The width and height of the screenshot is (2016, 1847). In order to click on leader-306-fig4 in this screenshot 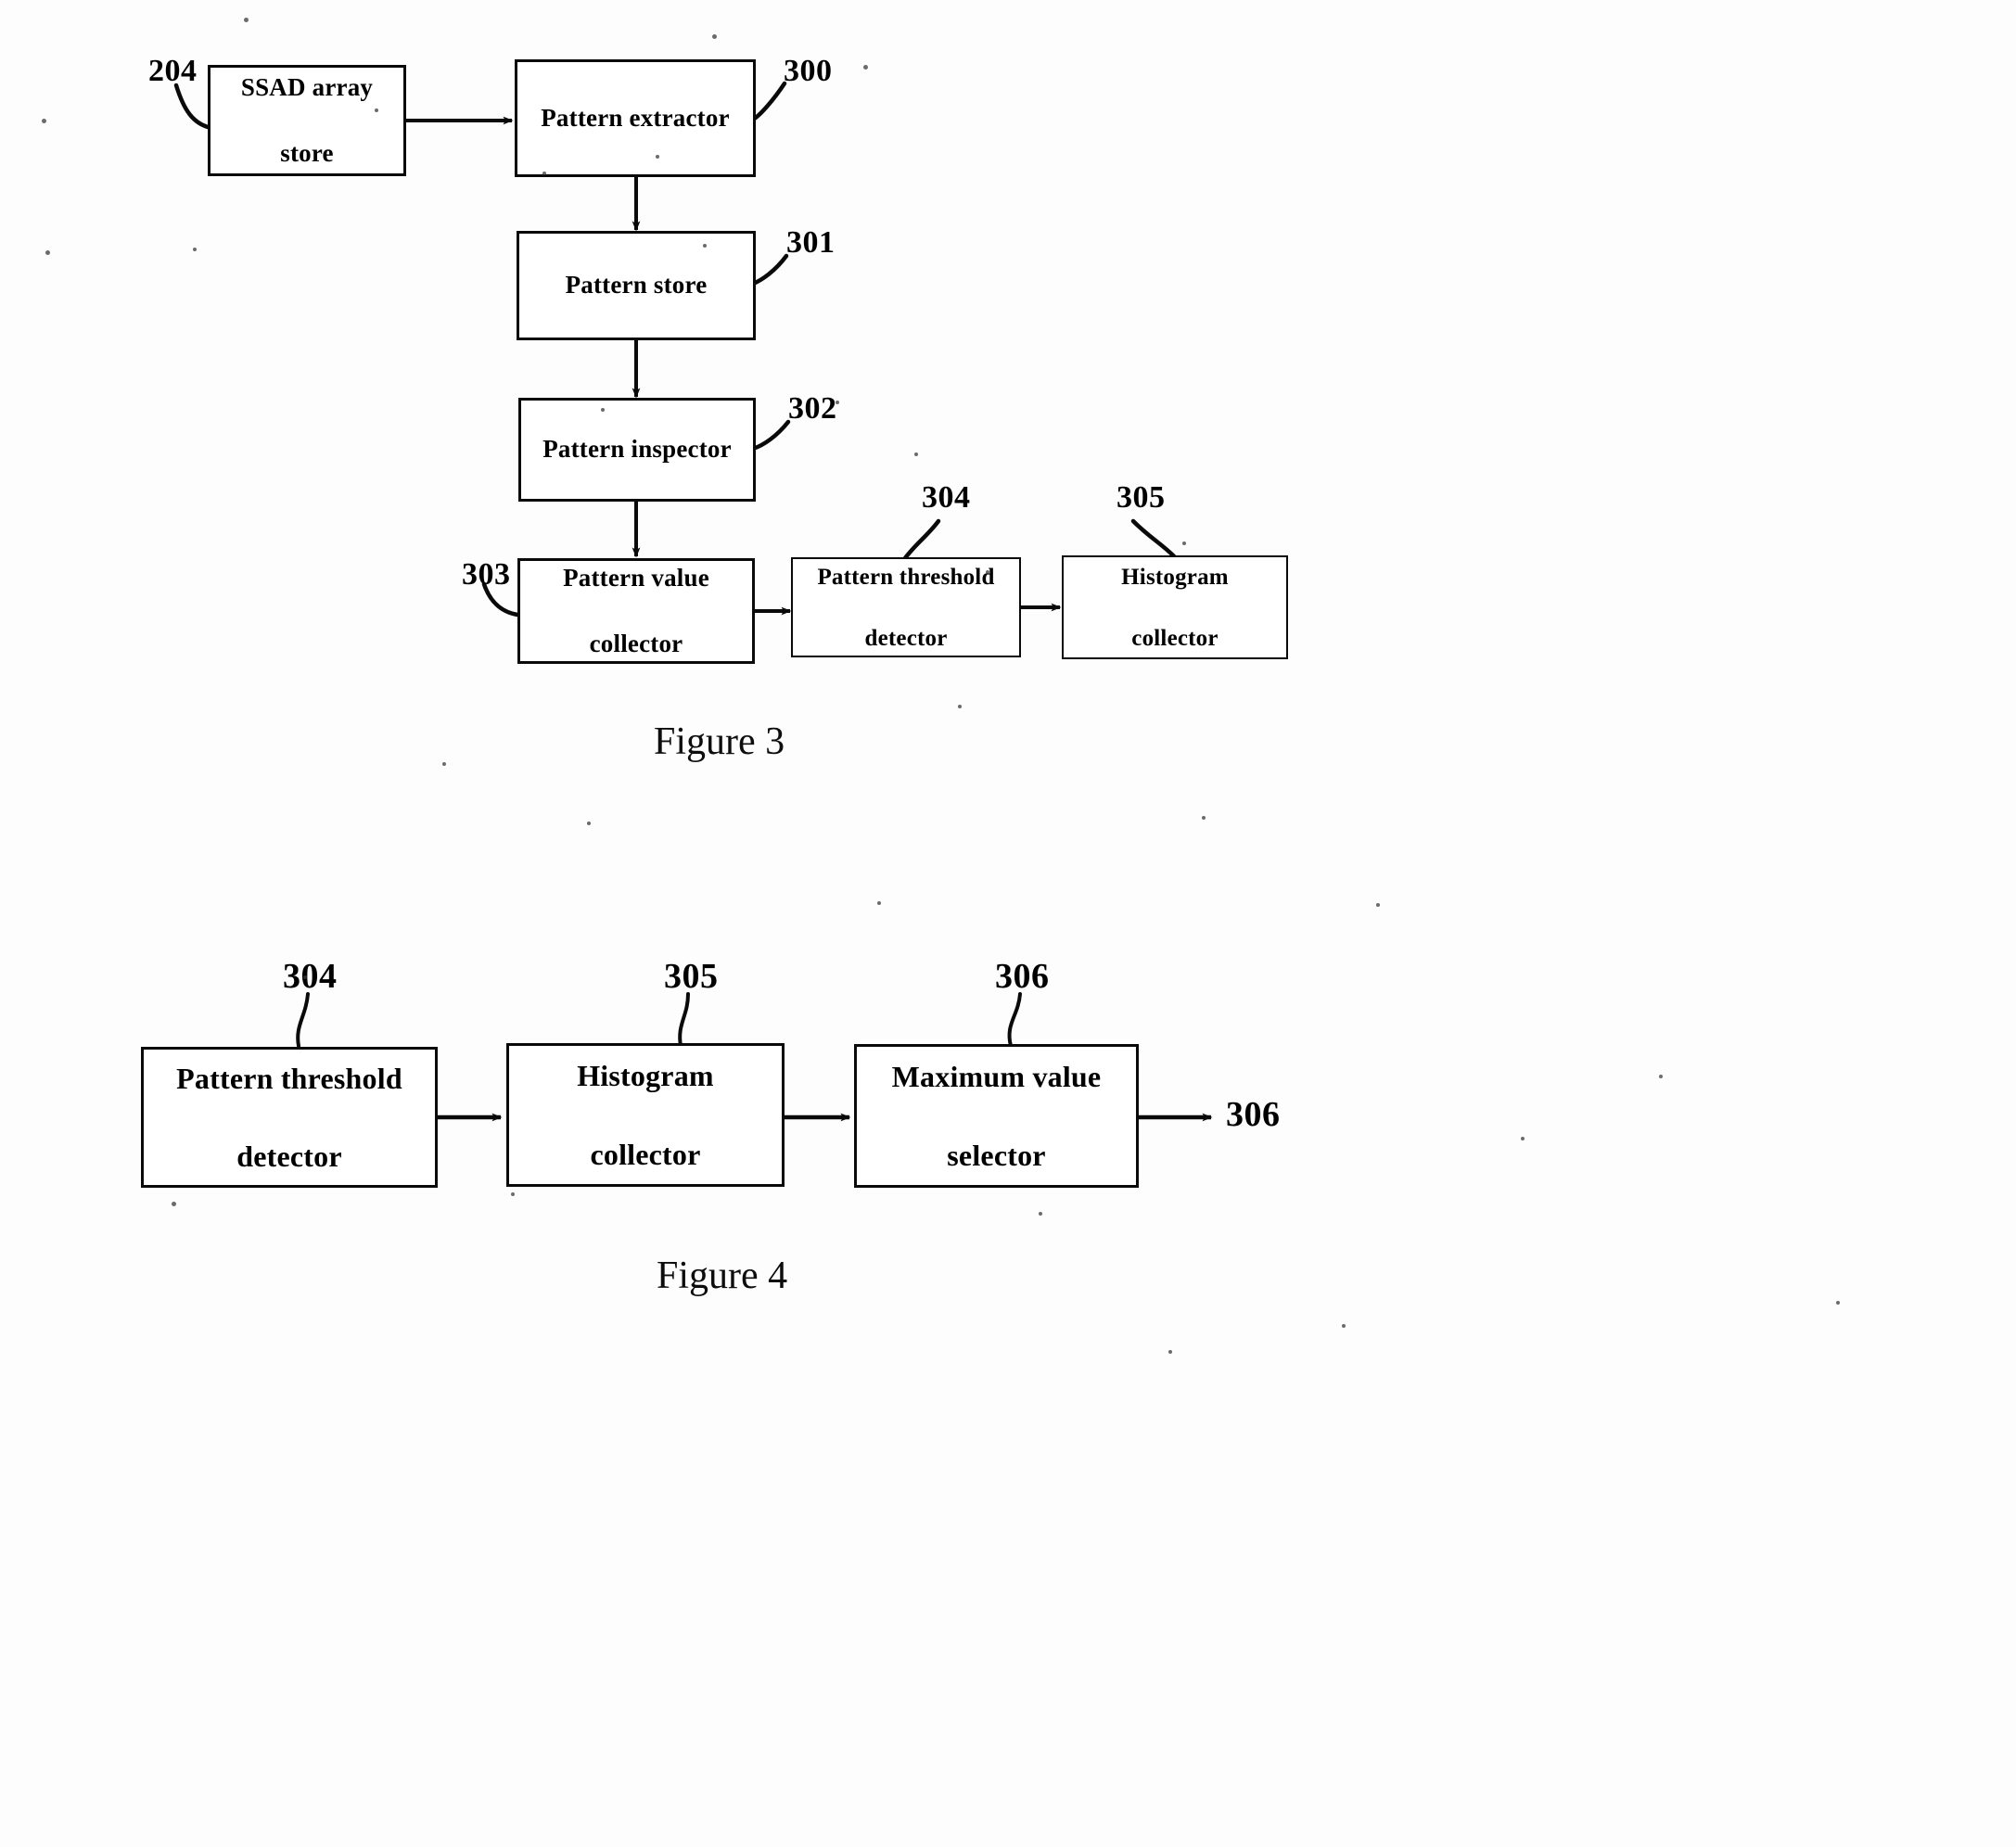, I will do `click(1014, 1020)`.